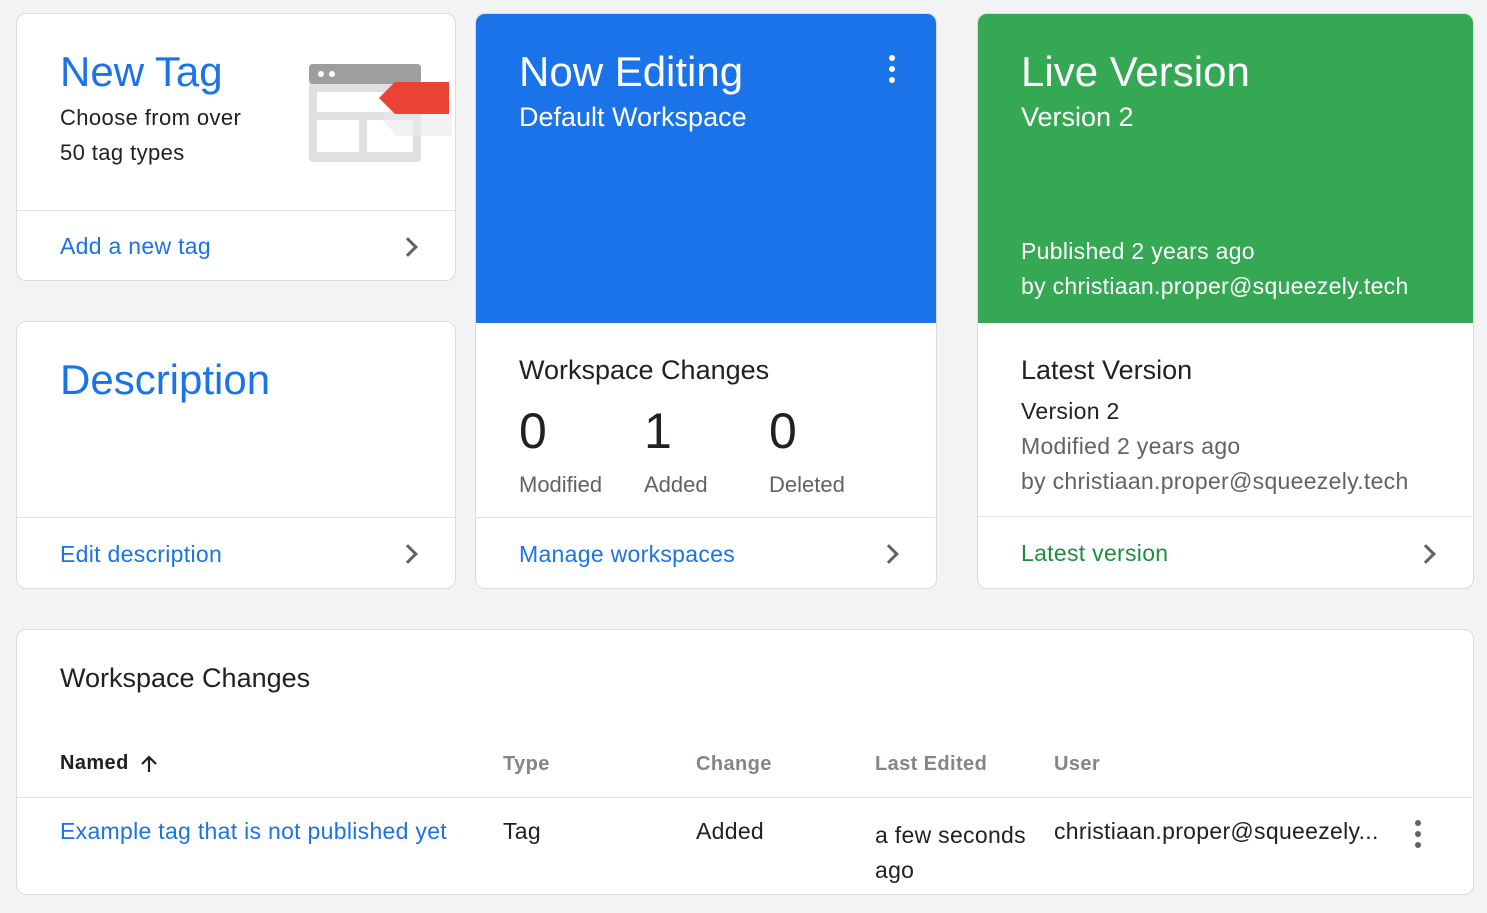  What do you see at coordinates (151, 117) in the screenshot?
I see `new-tag-subtitle-line1: Choose from over` at bounding box center [151, 117].